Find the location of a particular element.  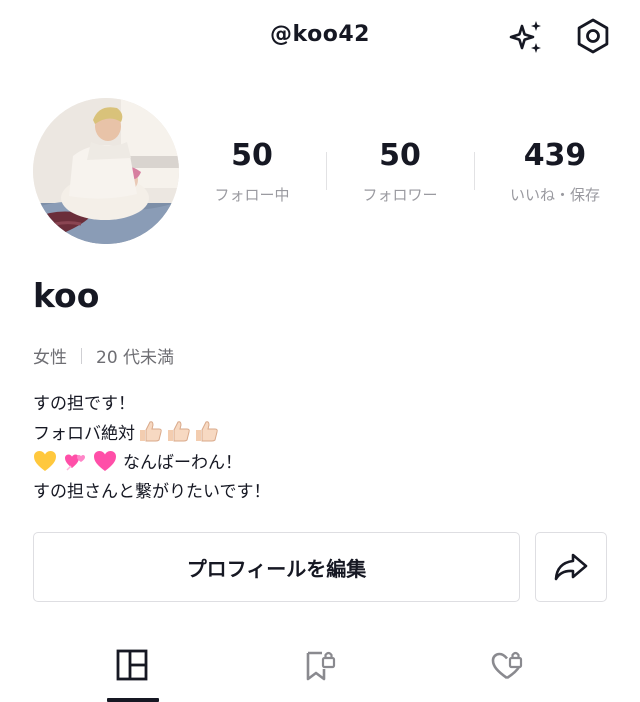

settings-icon is located at coordinates (593, 36).